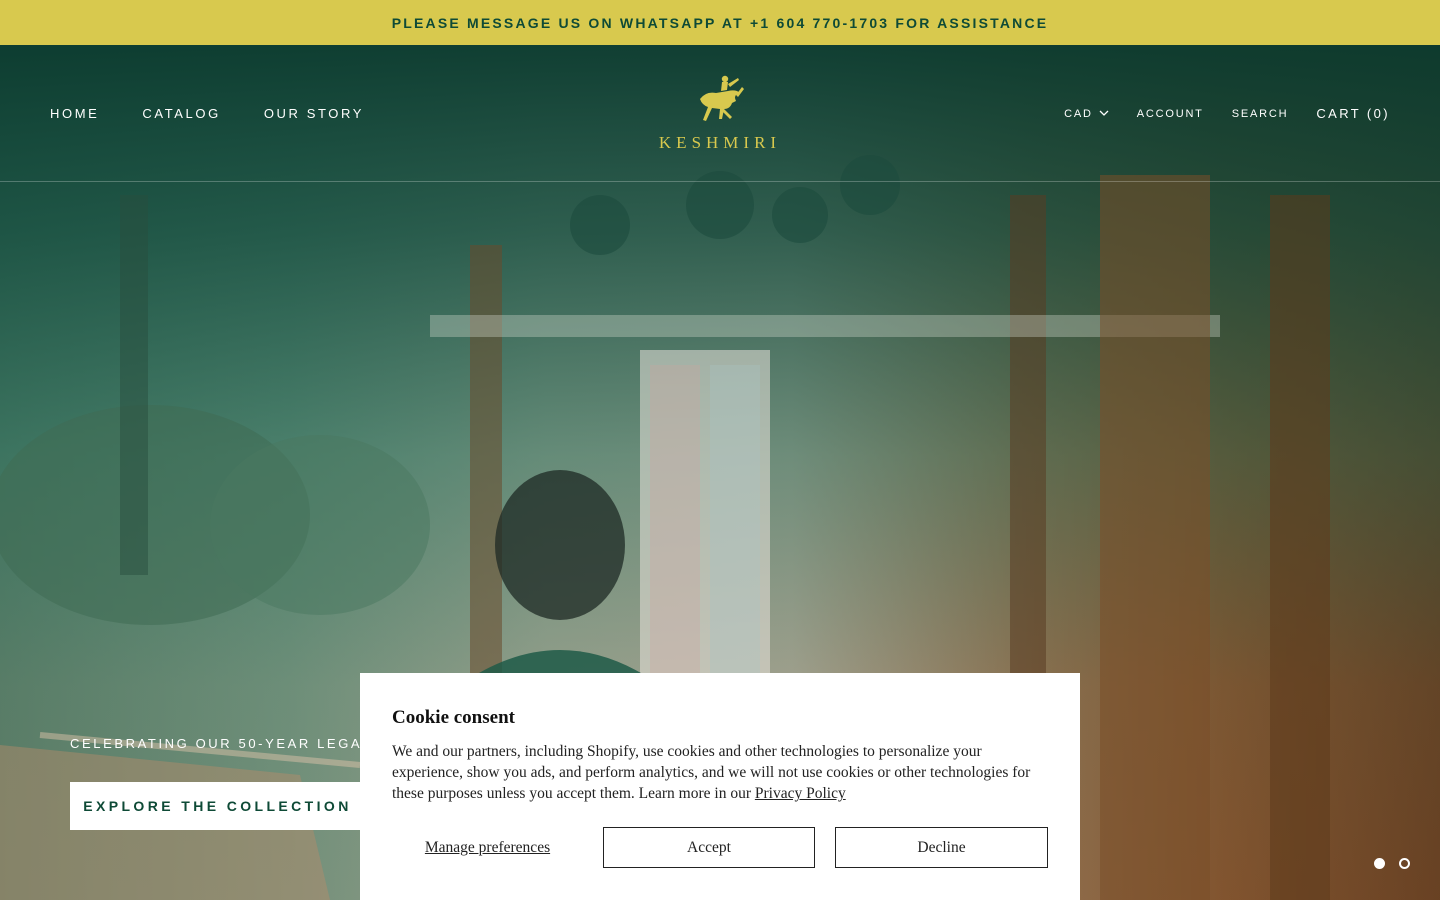  What do you see at coordinates (453, 717) in the screenshot?
I see `cookie-title: Cookie consent` at bounding box center [453, 717].